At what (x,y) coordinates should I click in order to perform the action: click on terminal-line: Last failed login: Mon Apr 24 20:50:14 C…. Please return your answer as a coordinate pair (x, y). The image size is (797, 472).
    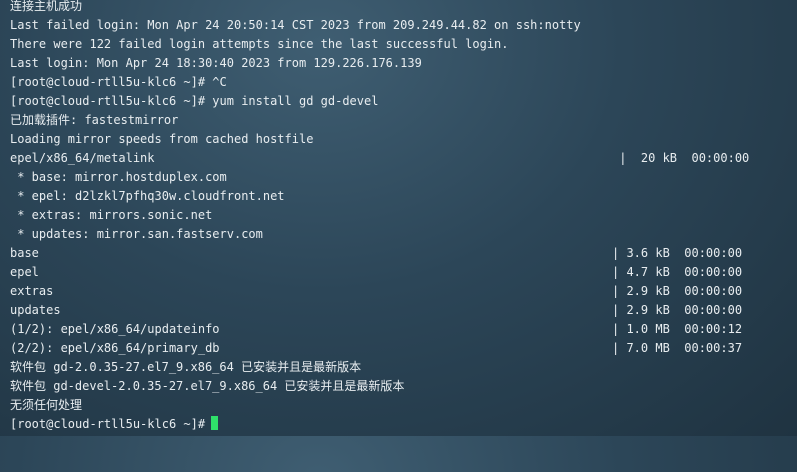
    Looking at the image, I should click on (403, 25).